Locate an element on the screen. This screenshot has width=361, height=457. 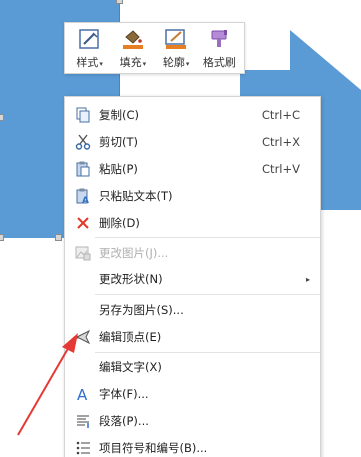
paragraph-icon is located at coordinates (83, 421).